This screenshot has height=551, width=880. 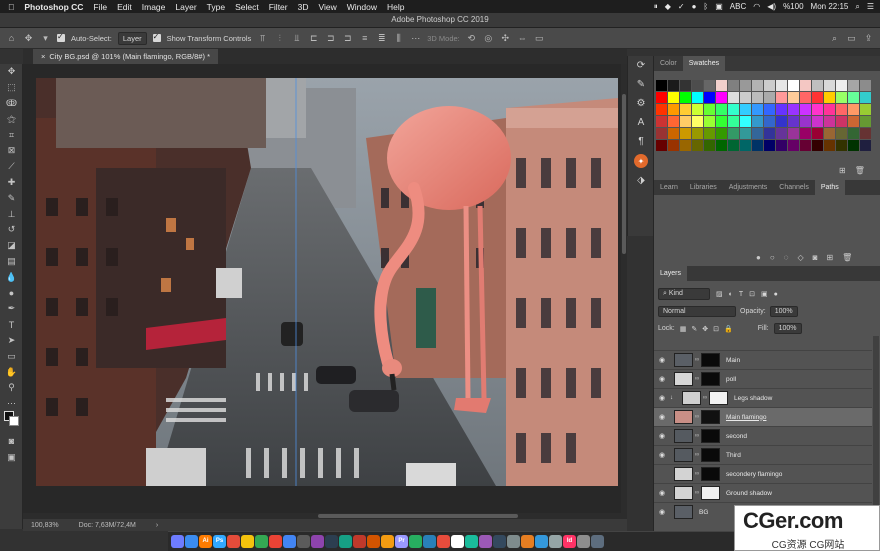 I want to click on menu-edit: Edit, so click(x=124, y=7).